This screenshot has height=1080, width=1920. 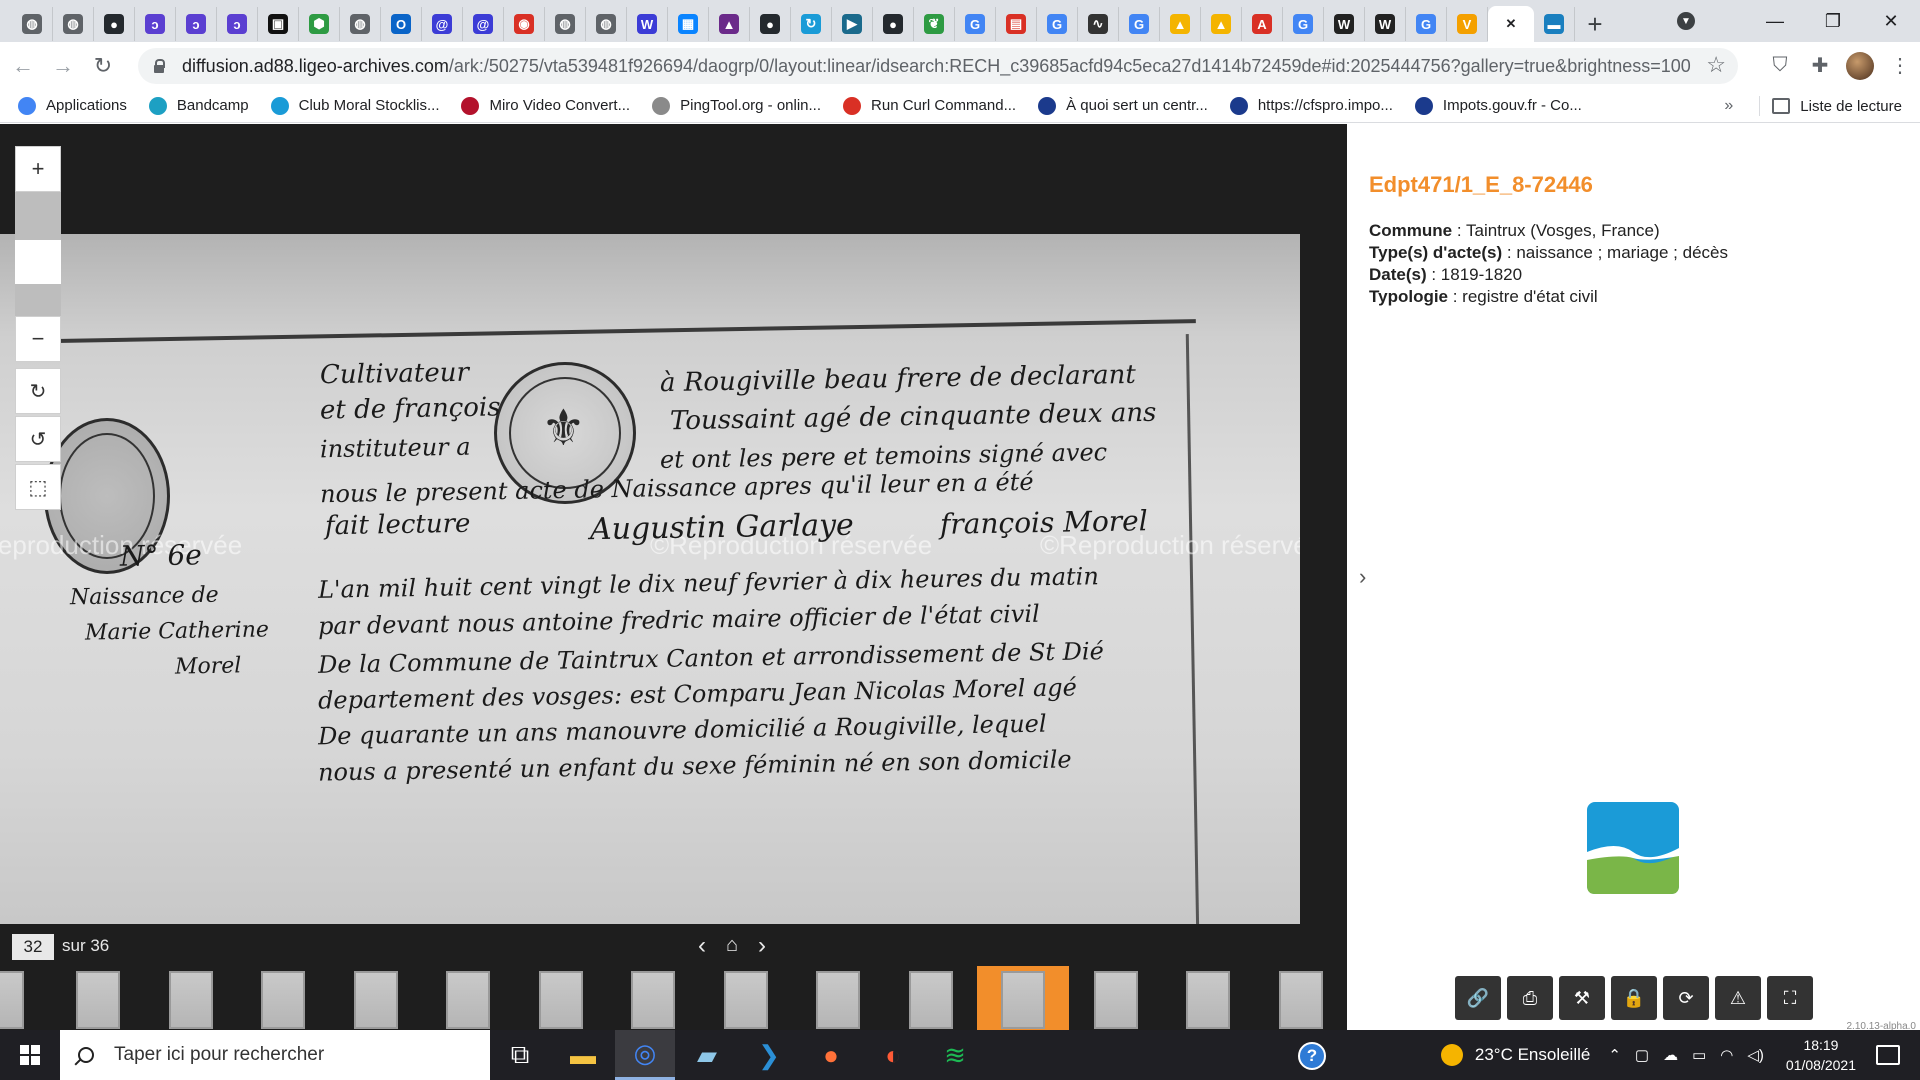 I want to click on rotate-left-button: ↺, so click(x=38, y=439).